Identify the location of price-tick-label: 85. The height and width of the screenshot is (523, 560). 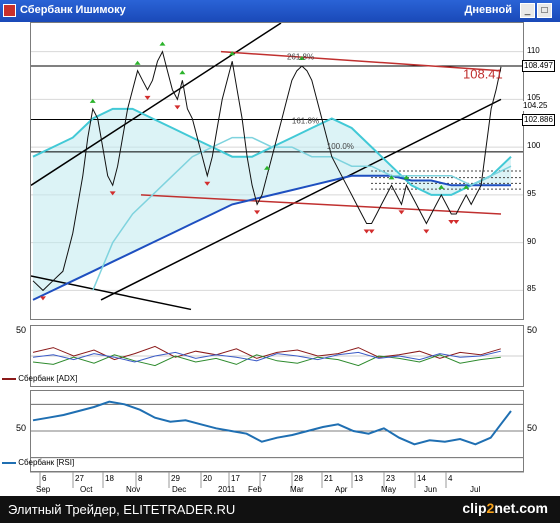
(531, 289).